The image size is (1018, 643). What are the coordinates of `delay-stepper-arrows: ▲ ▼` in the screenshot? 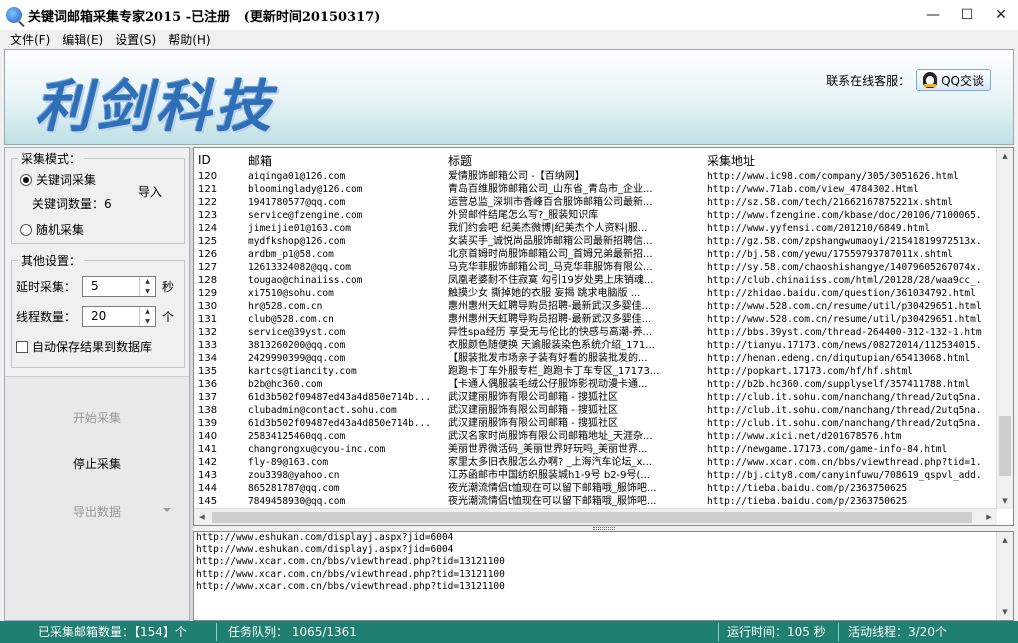 It's located at (147, 286).